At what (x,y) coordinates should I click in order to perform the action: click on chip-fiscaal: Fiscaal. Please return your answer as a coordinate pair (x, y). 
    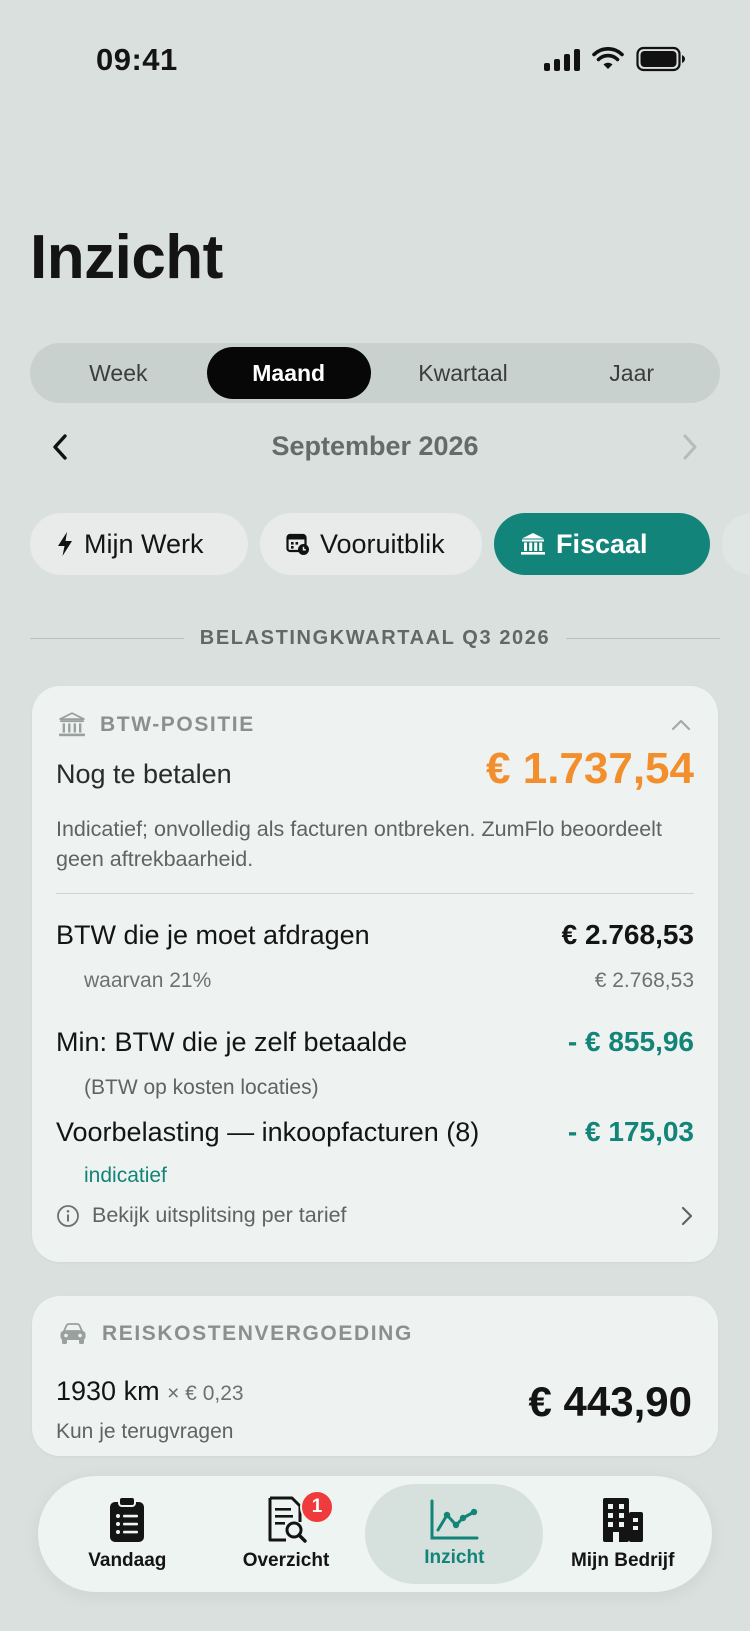
    Looking at the image, I should click on (602, 544).